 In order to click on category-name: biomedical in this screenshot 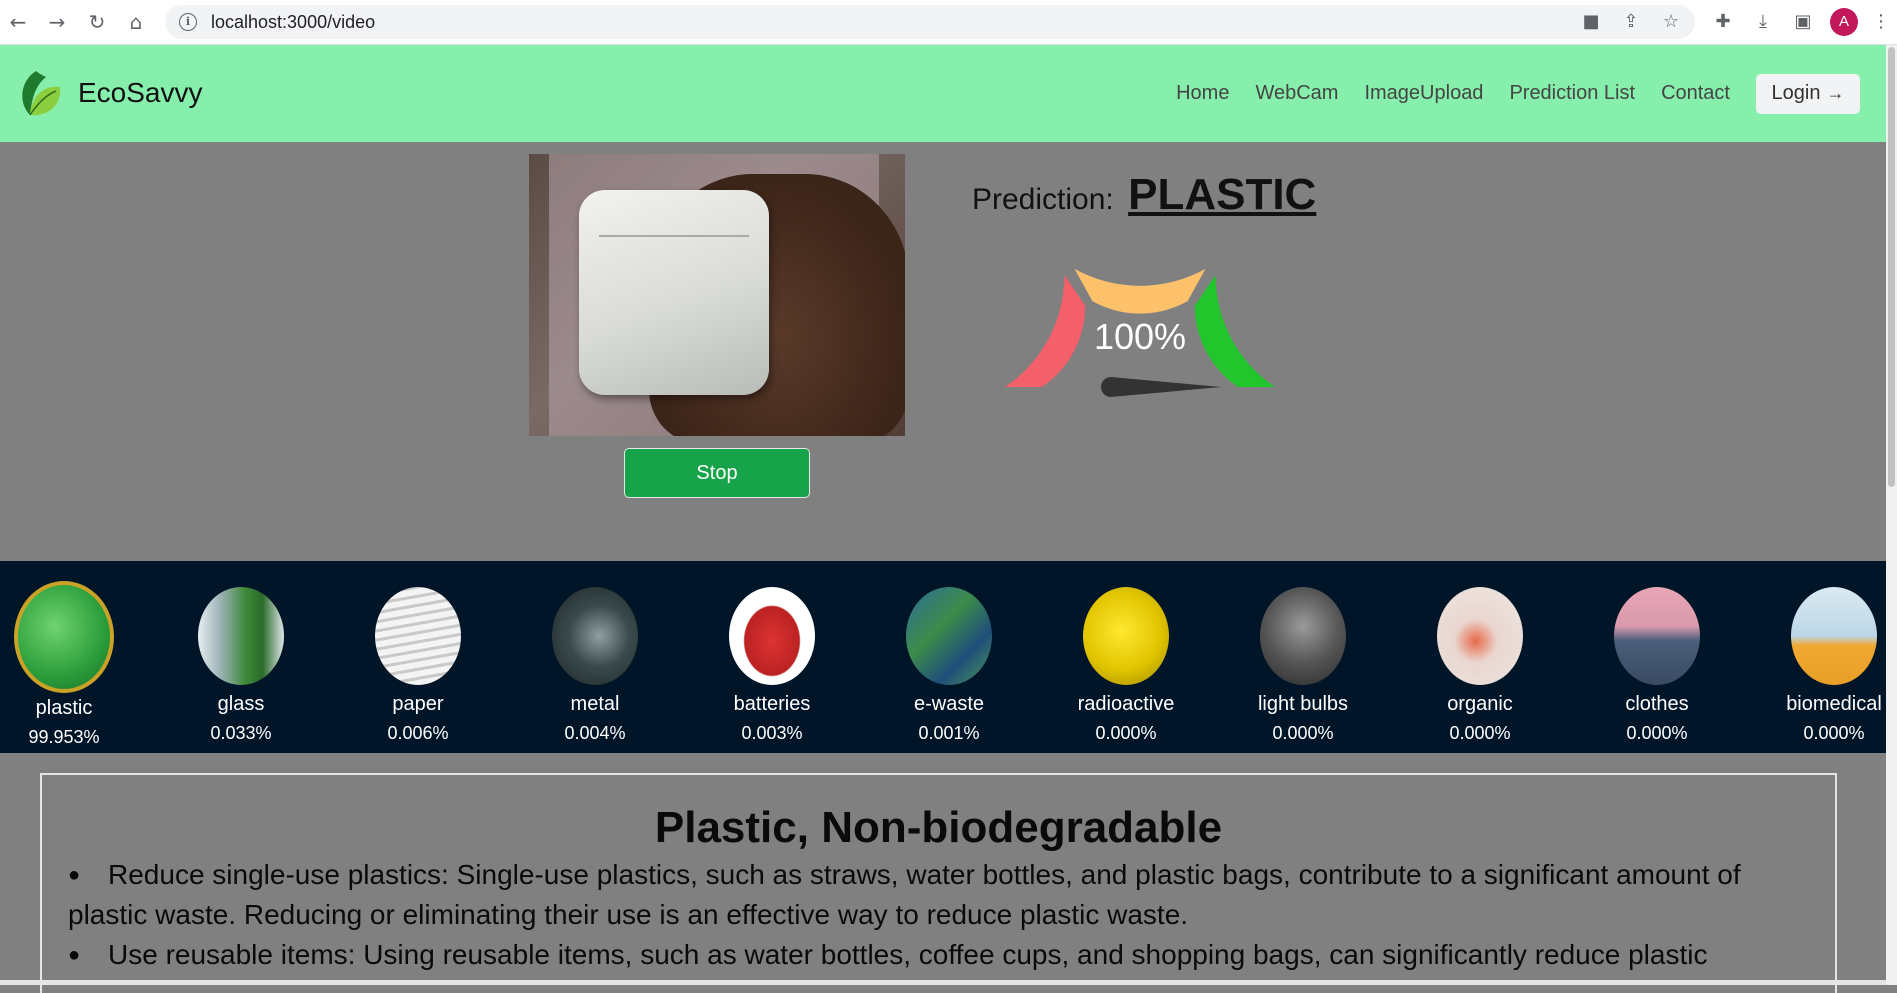, I will do `click(1834, 704)`.